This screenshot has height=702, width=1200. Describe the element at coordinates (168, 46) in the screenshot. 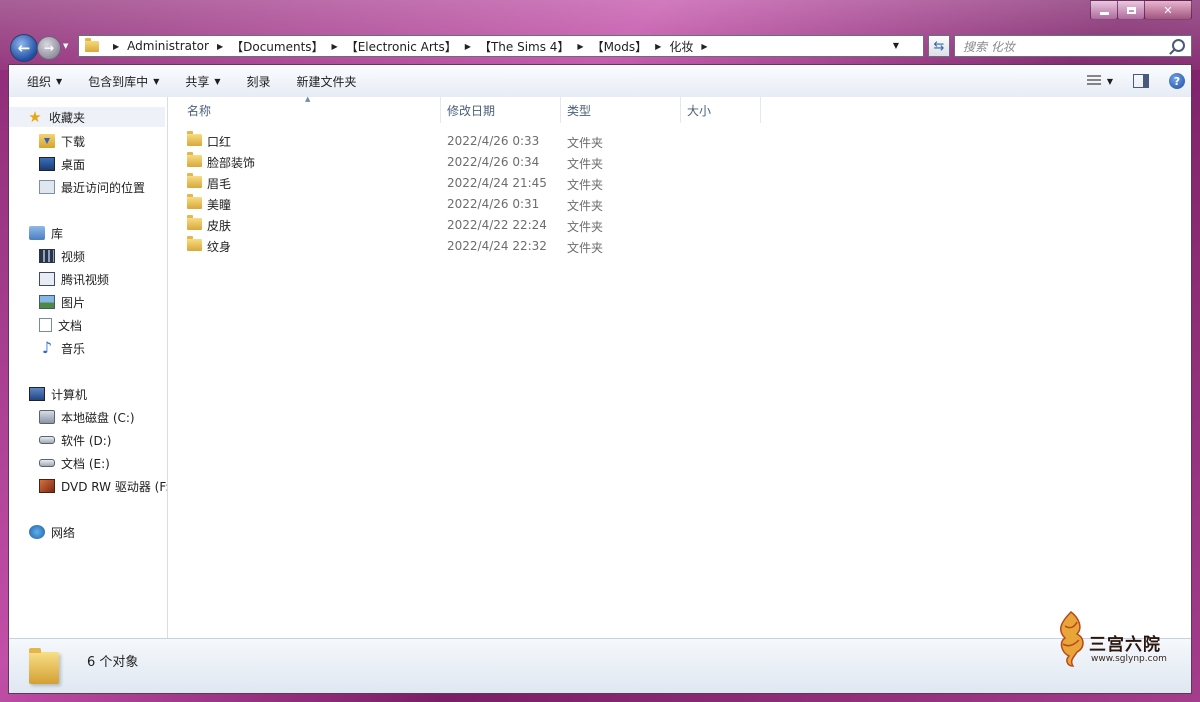

I see `breadcrumb-administrator: Administrator` at that location.